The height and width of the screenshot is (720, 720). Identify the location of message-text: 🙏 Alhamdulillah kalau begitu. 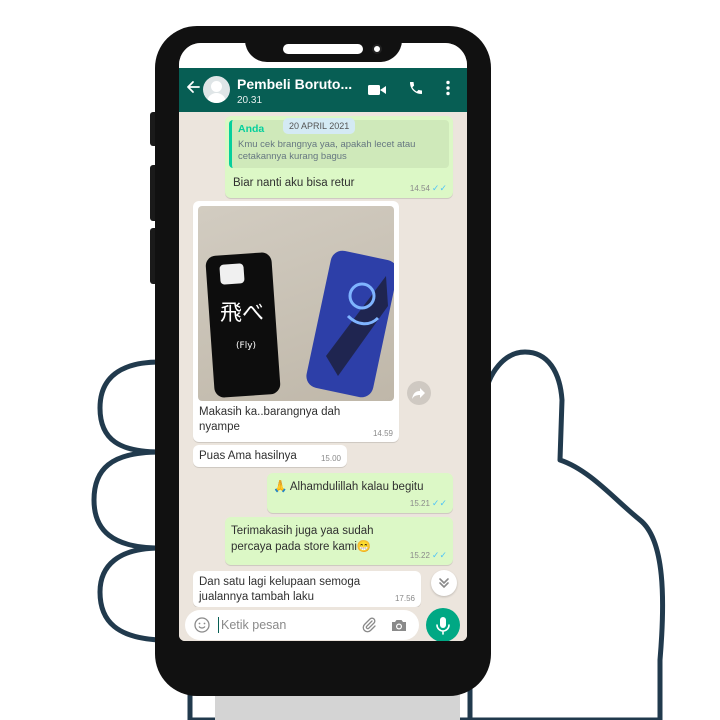
(348, 487).